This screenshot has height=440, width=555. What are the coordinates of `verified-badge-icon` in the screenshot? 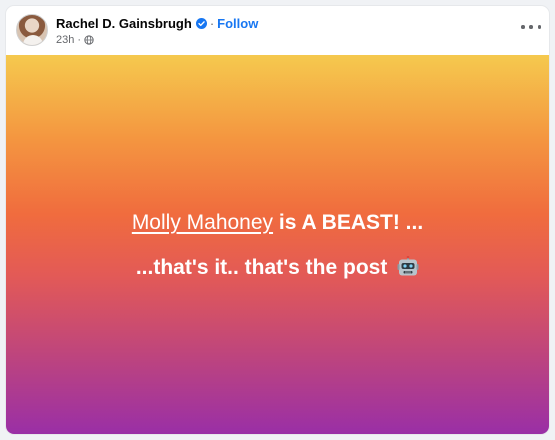 It's located at (201, 23).